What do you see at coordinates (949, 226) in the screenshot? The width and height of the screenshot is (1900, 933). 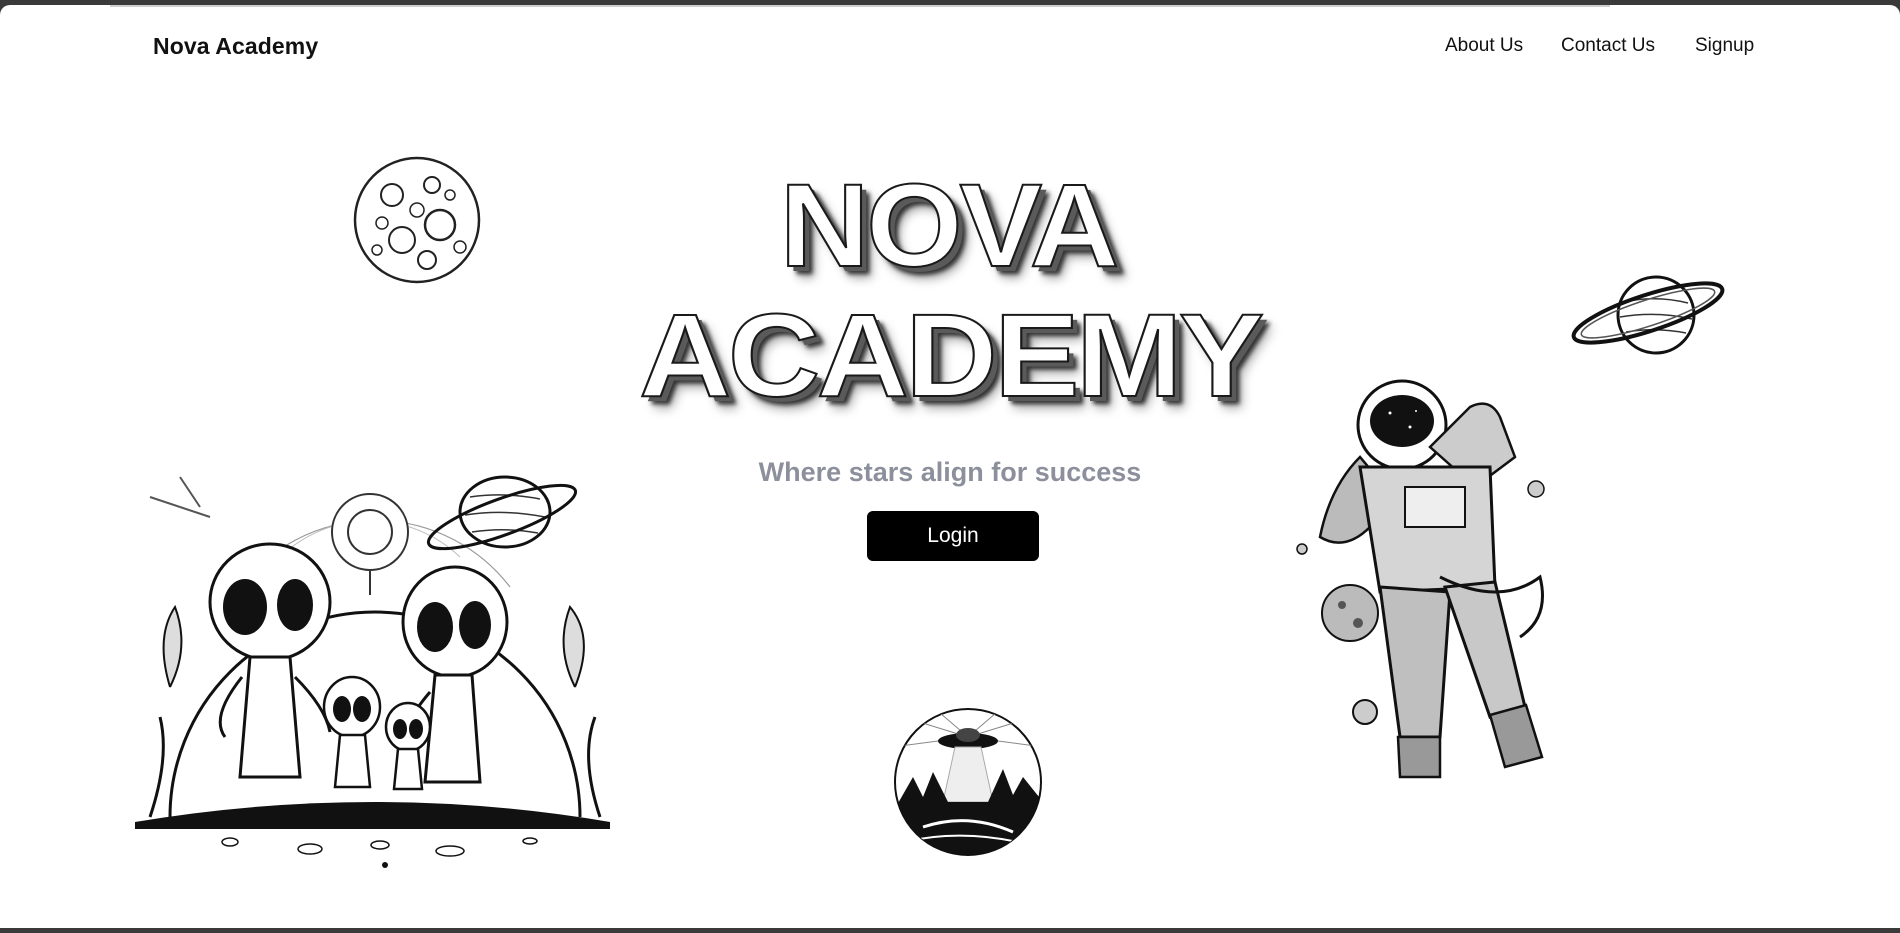 I see `hero-title-line1: NOVA` at bounding box center [949, 226].